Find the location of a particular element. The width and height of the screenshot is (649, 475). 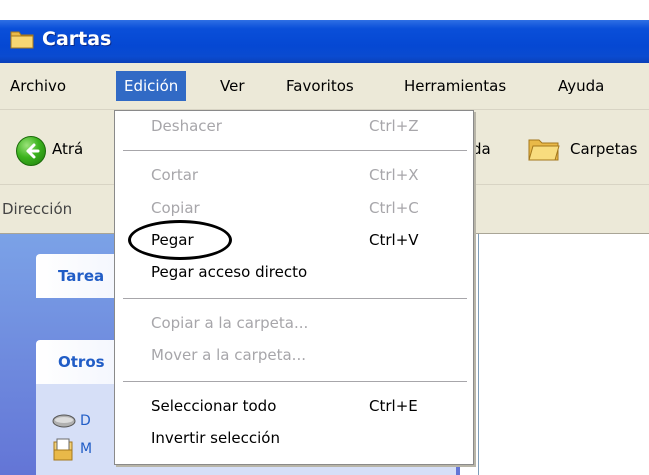

menu-archivo: Archivo is located at coordinates (38, 86).